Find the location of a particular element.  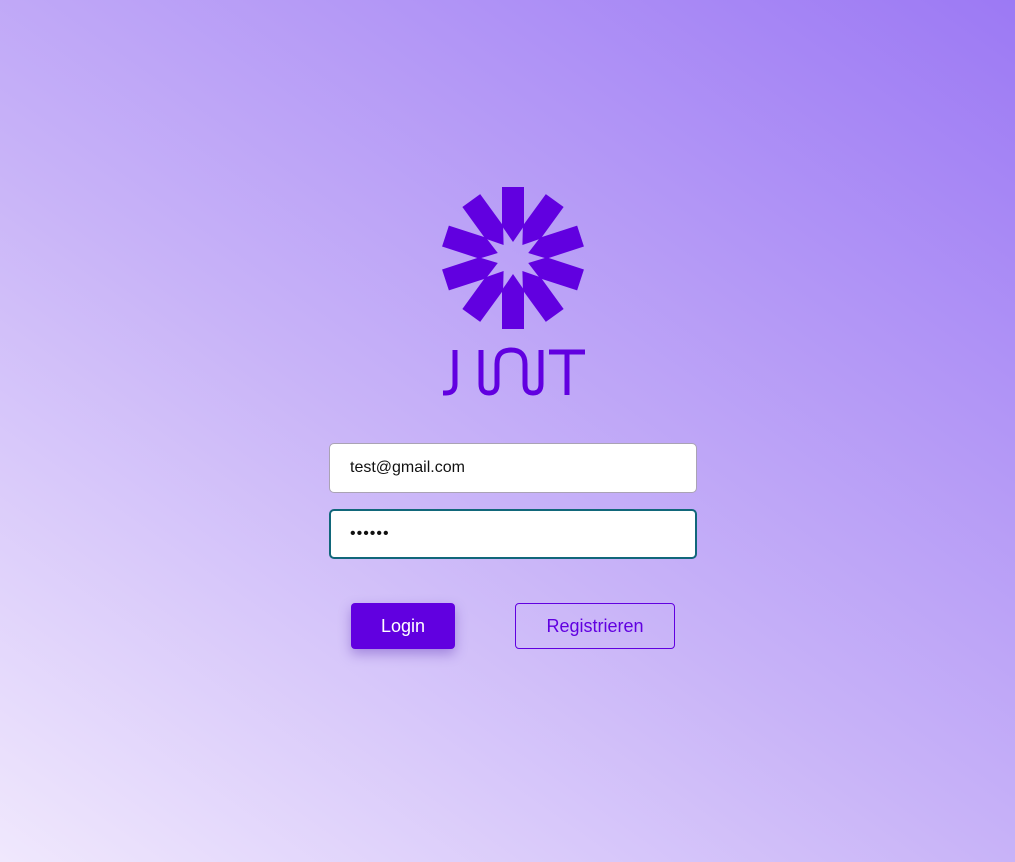

jwt-logo-icon is located at coordinates (513, 291).